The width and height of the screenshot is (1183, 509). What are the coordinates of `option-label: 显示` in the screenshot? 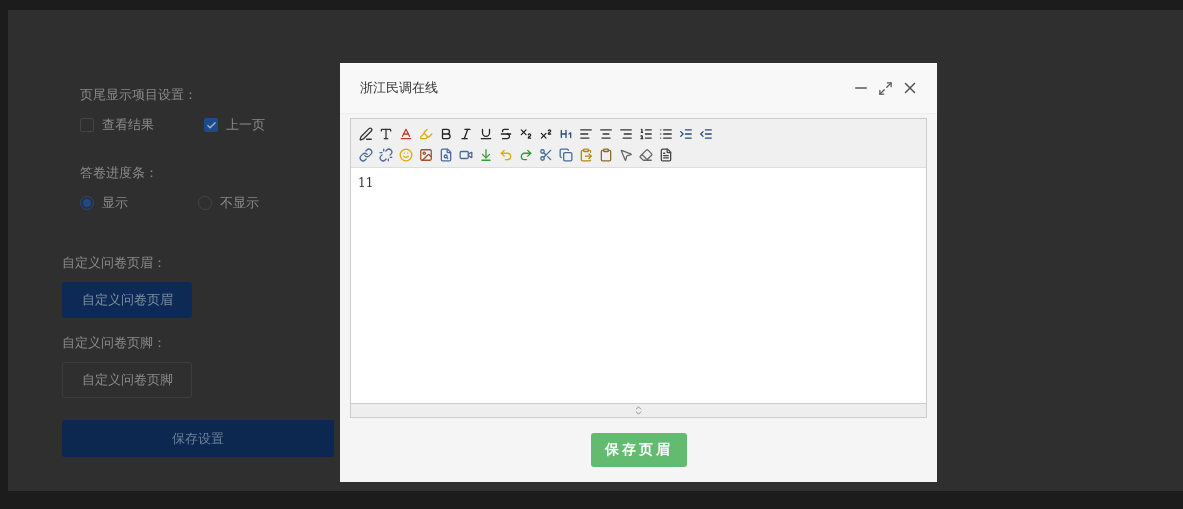 It's located at (115, 203).